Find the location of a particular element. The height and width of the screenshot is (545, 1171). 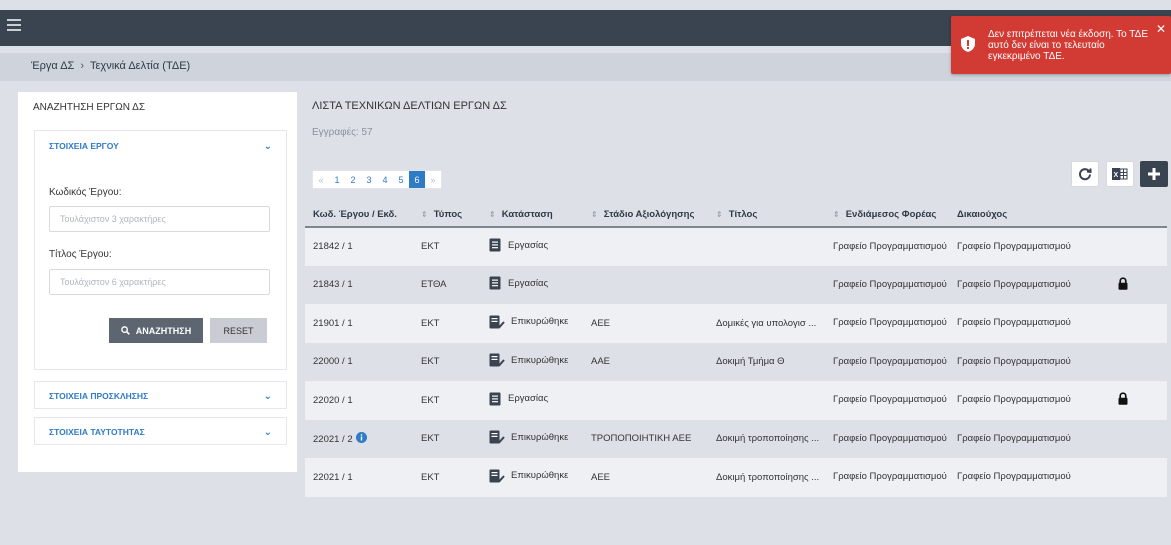

project-code: 21901 / 1 is located at coordinates (333, 323).